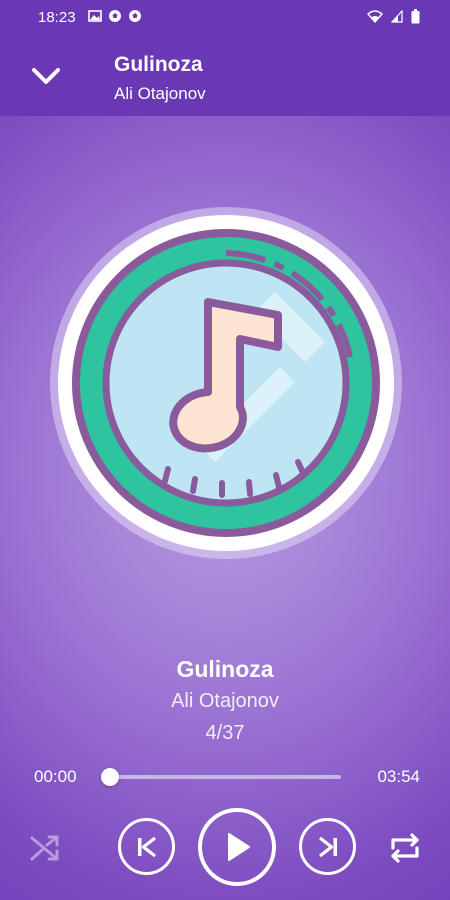 The width and height of the screenshot is (450, 900). What do you see at coordinates (110, 777) in the screenshot?
I see `seek-thumb` at bounding box center [110, 777].